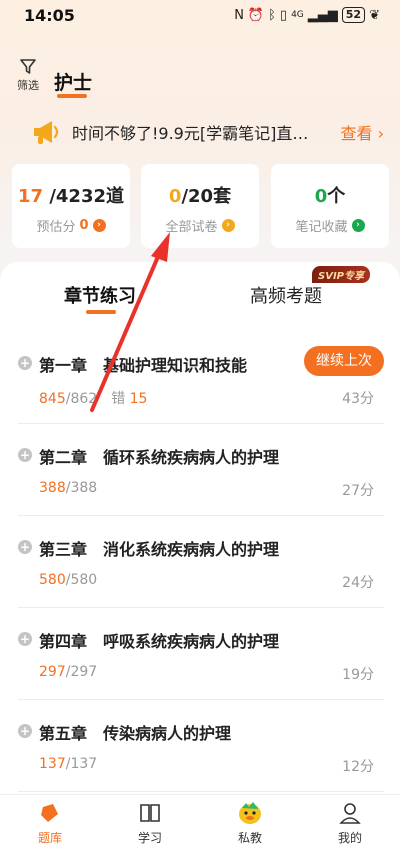  I want to click on stat-card-papers: 0/20套 全部试卷 ›, so click(200, 206).